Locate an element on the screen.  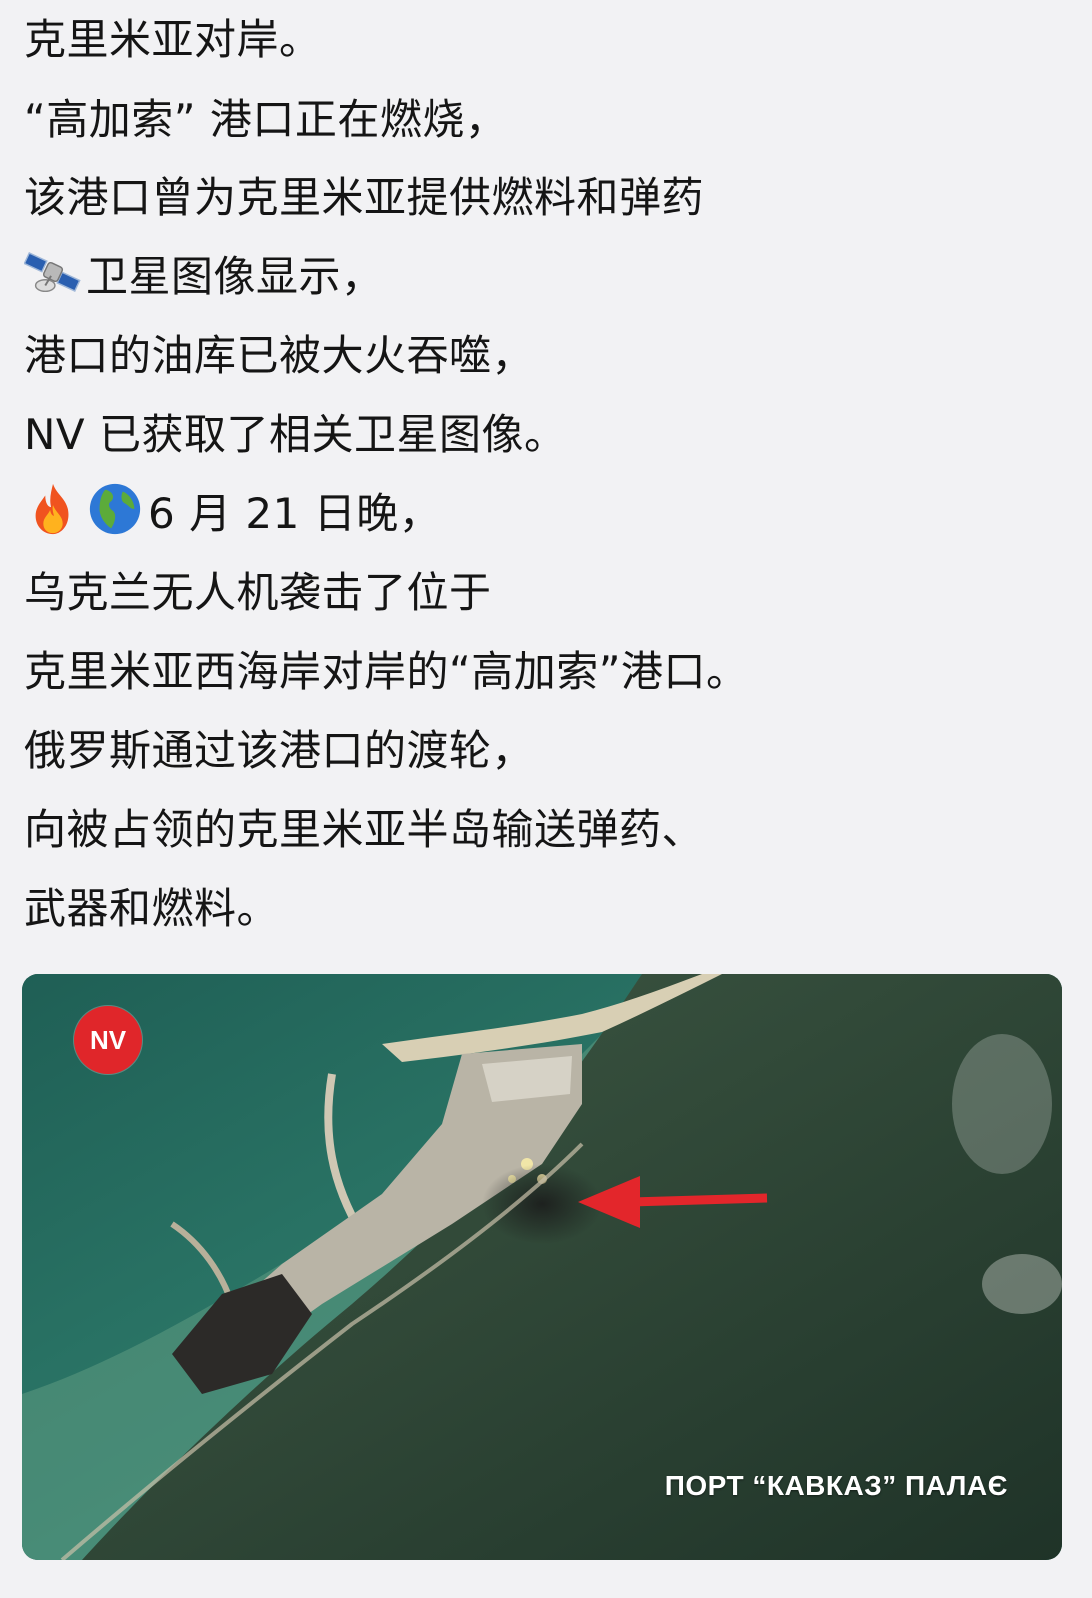
post-line-with-emoji: 6 月 21 日晚， is located at coordinates (232, 514).